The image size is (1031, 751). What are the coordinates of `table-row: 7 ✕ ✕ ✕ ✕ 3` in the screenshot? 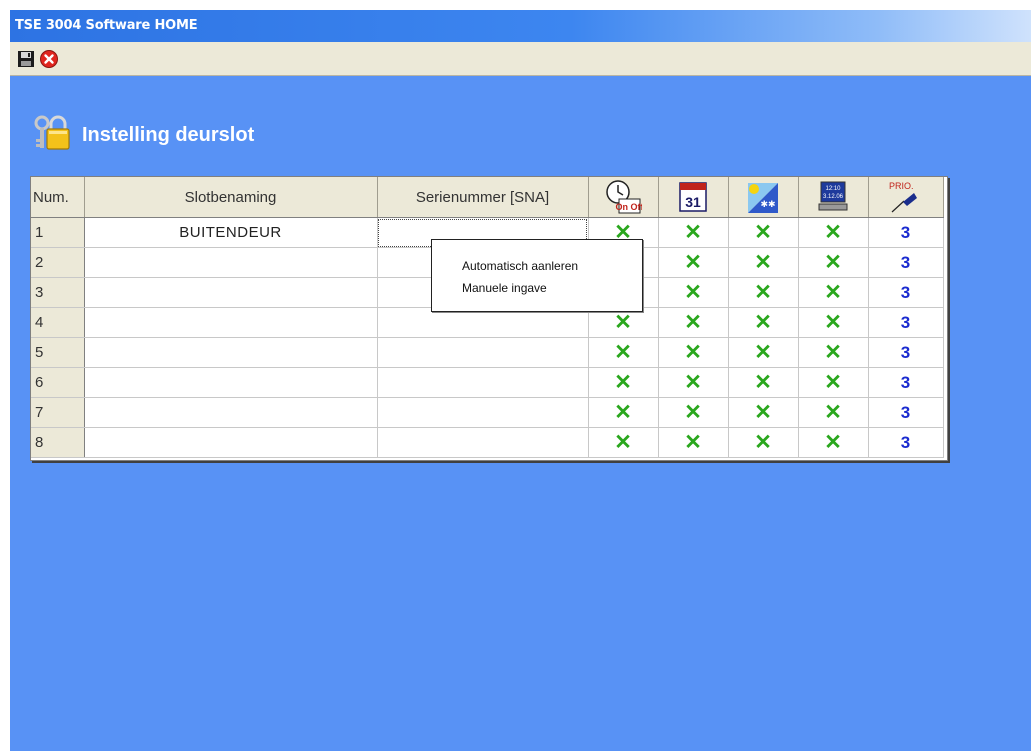 It's located at (487, 412).